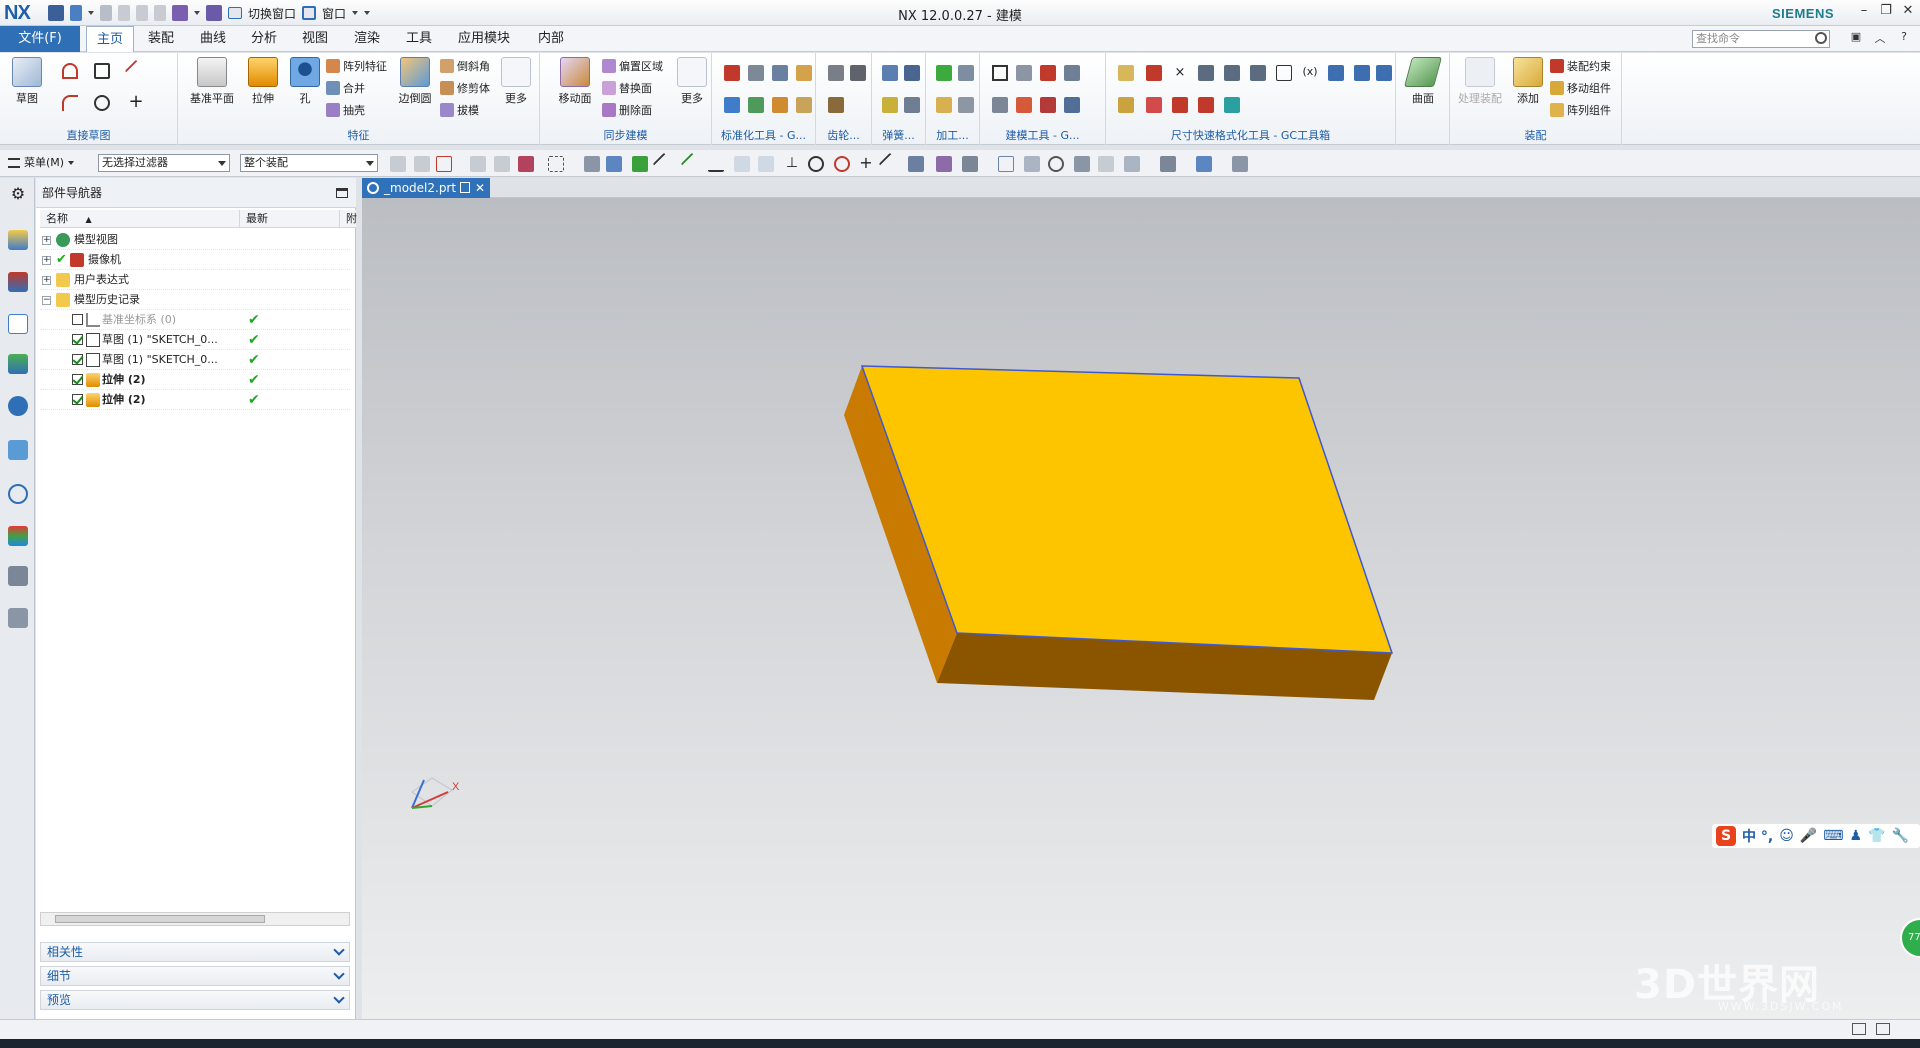  Describe the element at coordinates (334, 13) in the screenshot. I see `window-menu-button: 窗口` at that location.